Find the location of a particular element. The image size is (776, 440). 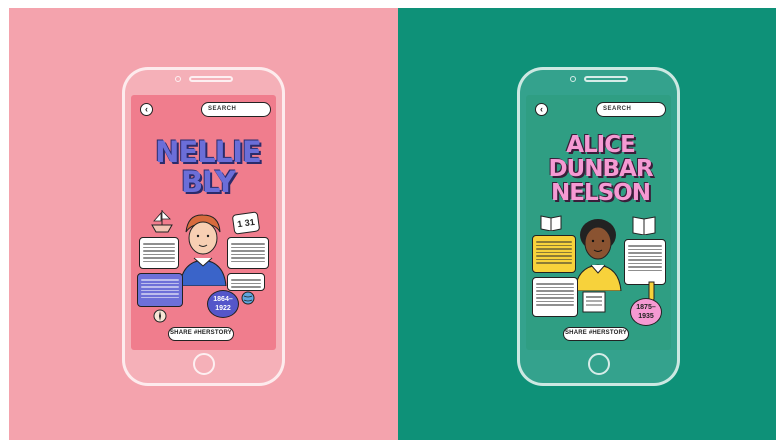

calendar-icon: 1 31 is located at coordinates (246, 223).